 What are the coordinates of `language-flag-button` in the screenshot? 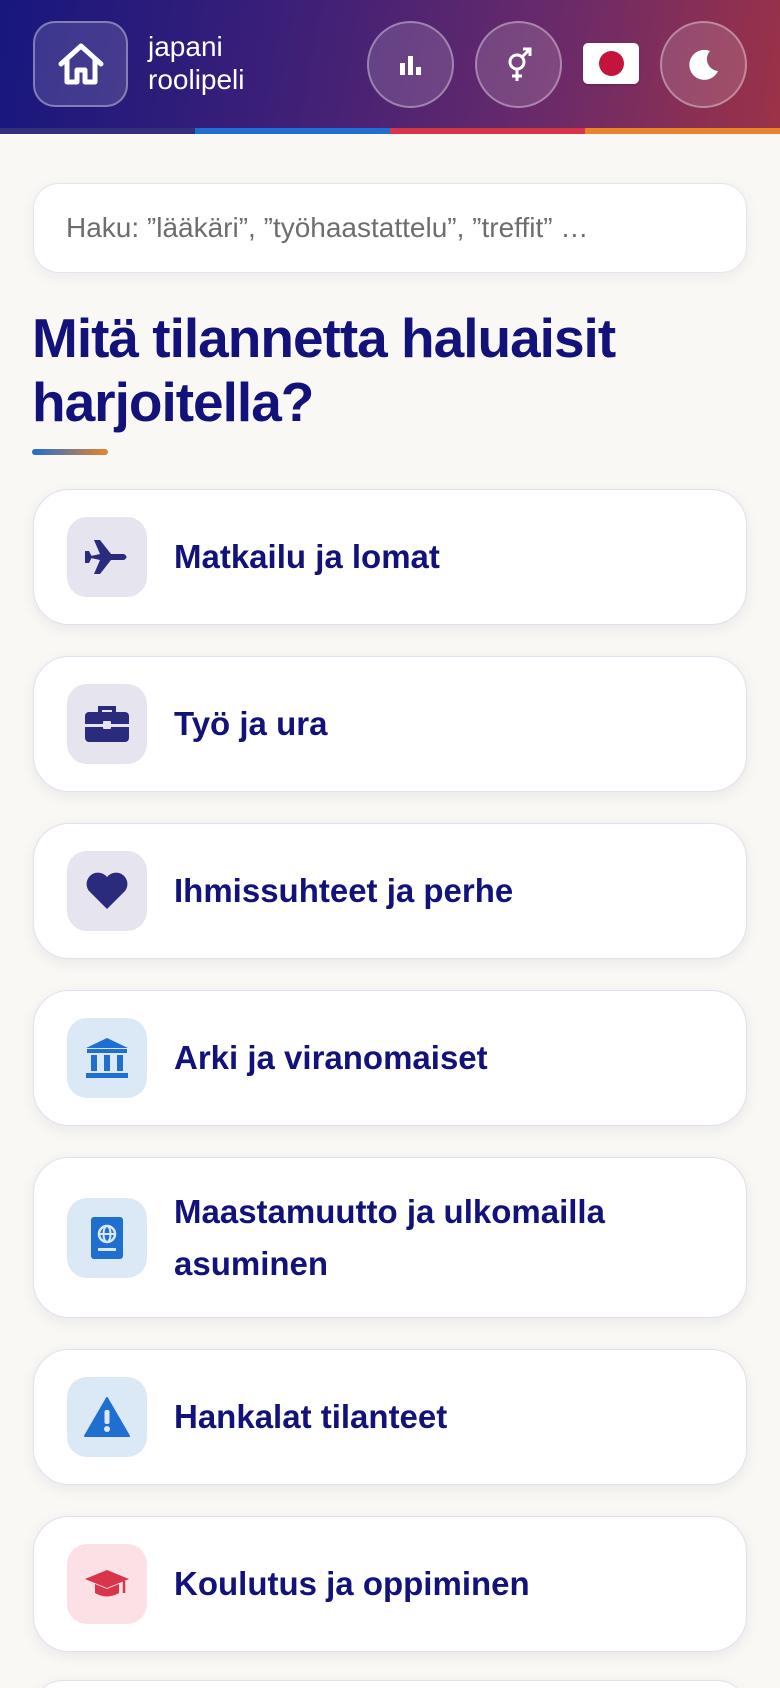 It's located at (611, 63).